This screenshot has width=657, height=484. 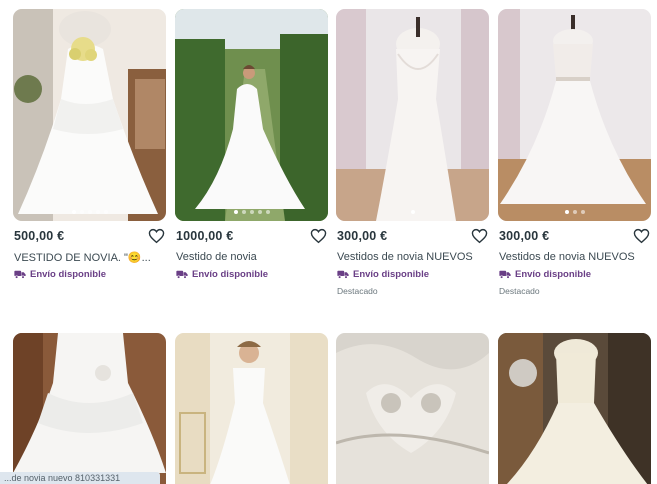 I want to click on listing-title: Vestido de novia, so click(x=246, y=257).